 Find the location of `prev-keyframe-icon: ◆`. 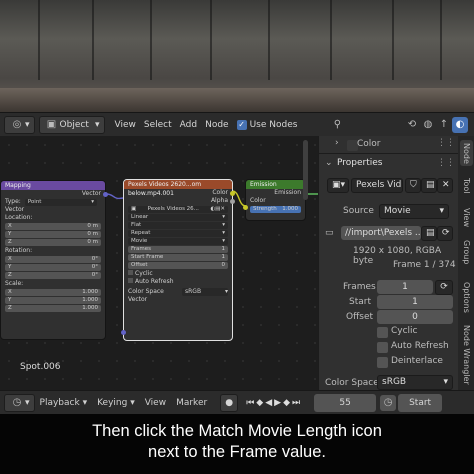

prev-keyframe-icon: ◆ is located at coordinates (259, 403).